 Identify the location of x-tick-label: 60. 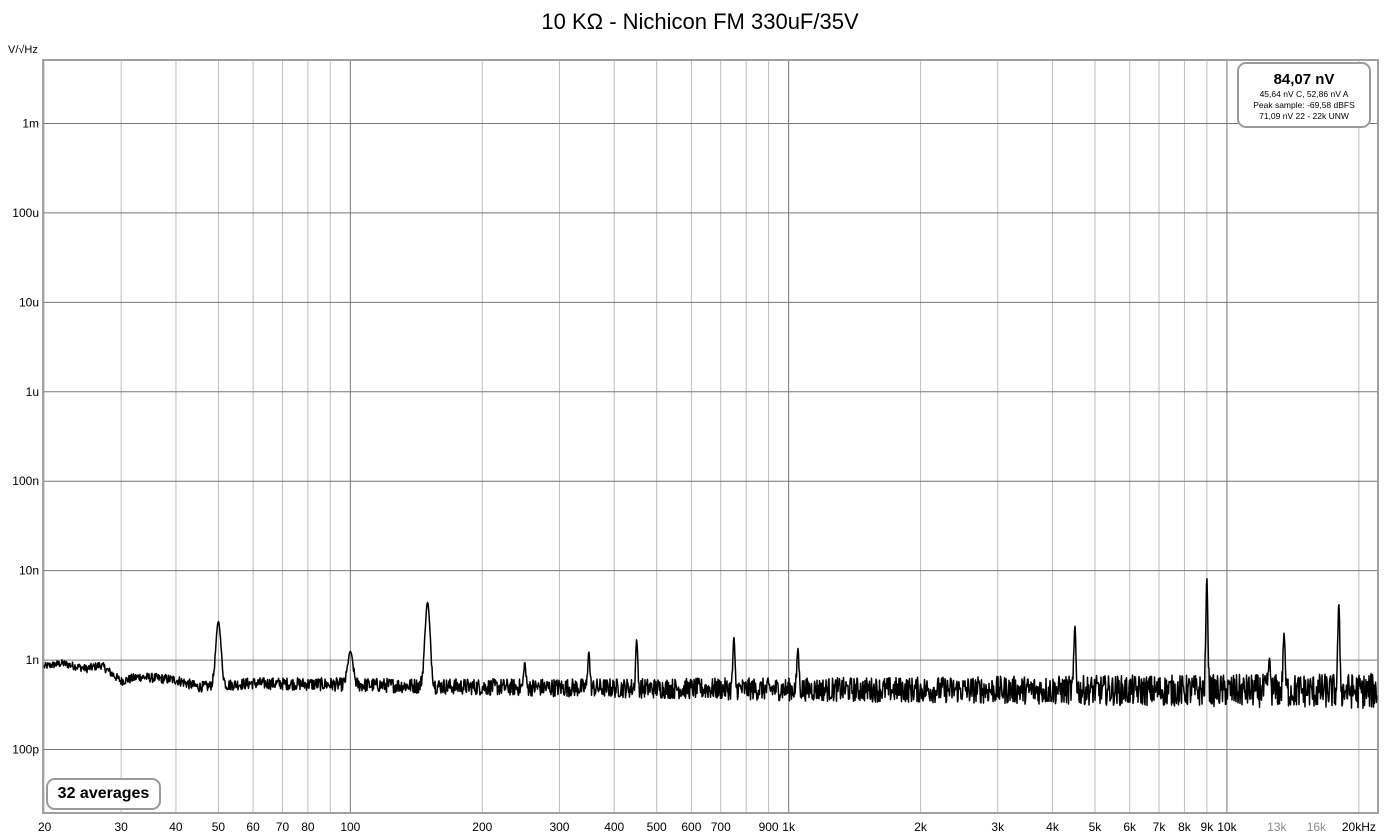
(253, 827).